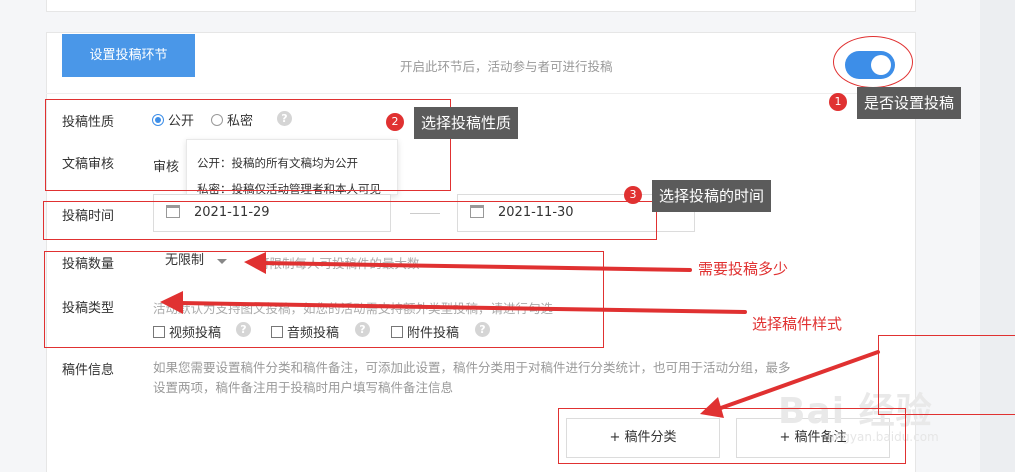 The height and width of the screenshot is (472, 1015). Describe the element at coordinates (712, 407) in the screenshot. I see `arrow-info-head` at that location.